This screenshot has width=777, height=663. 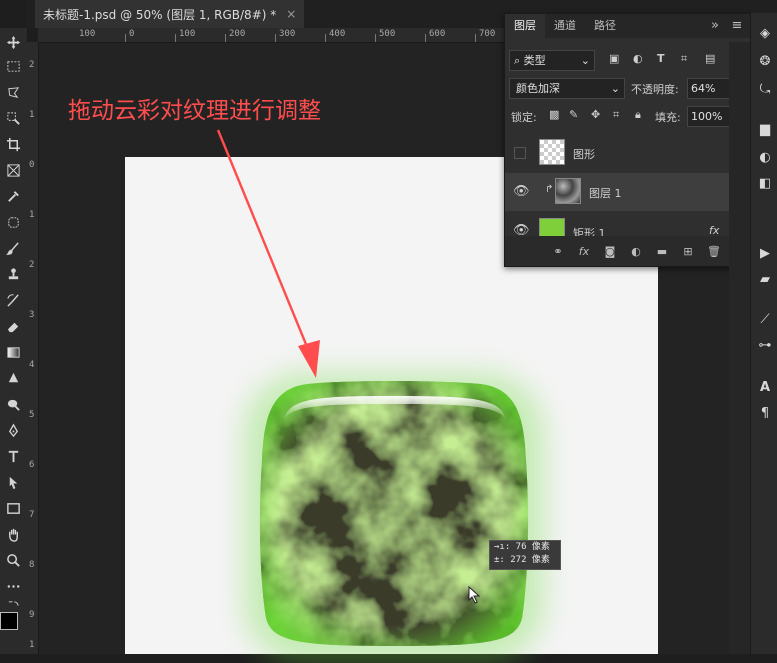 I want to click on fill-label: 填充:, so click(x=668, y=117).